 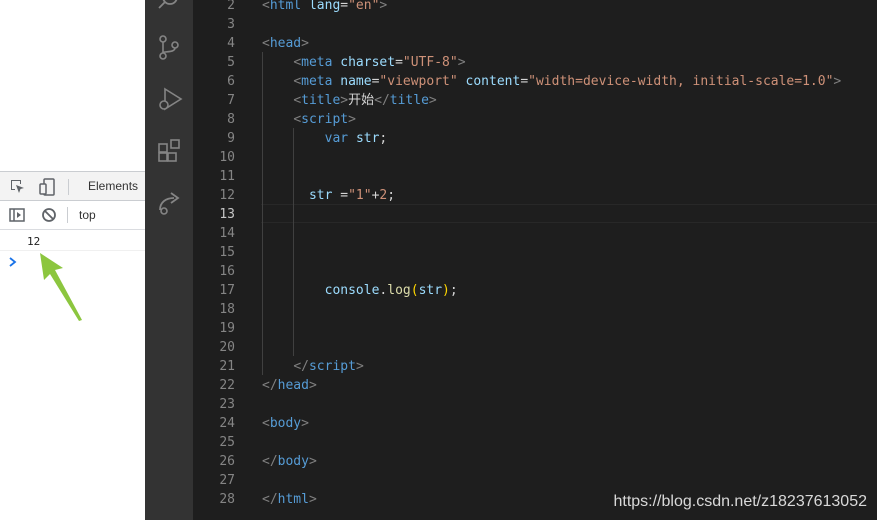 I want to click on run-debug-icon, so click(x=170, y=99).